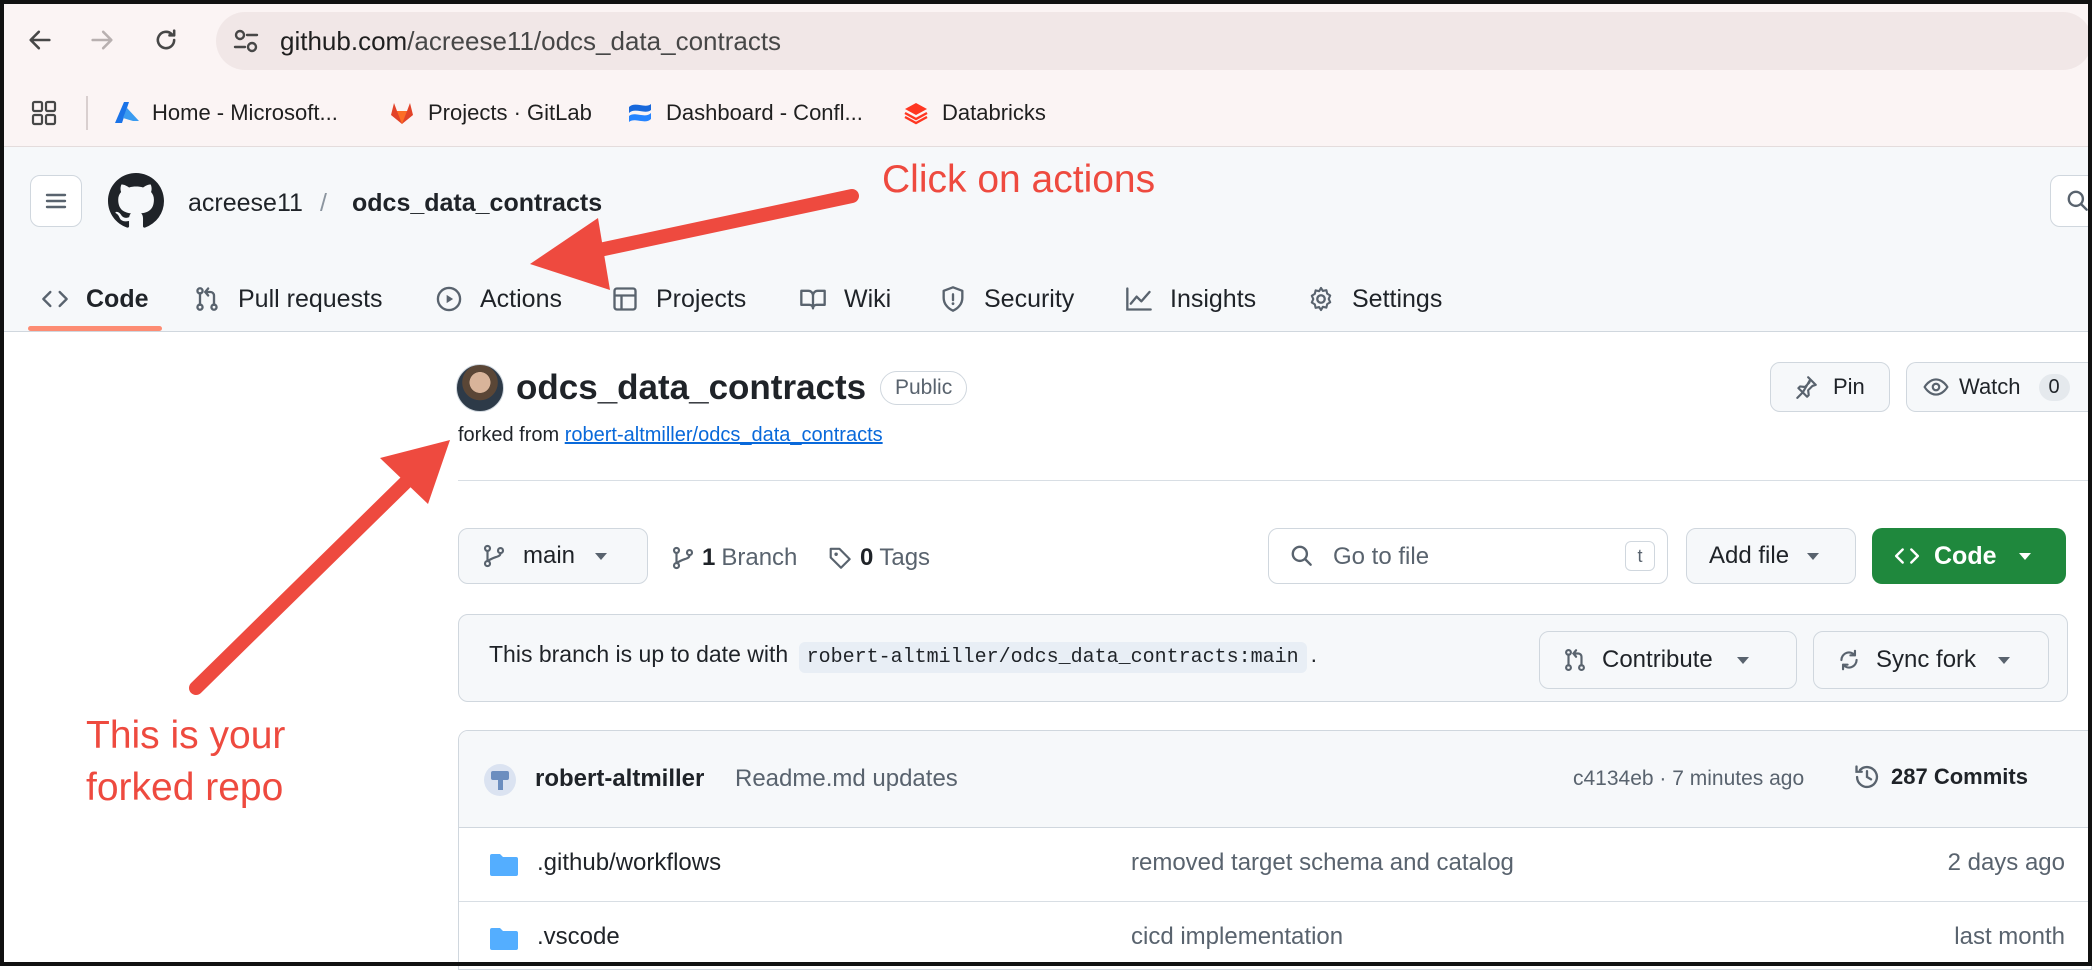 Image resolution: width=2092 pixels, height=970 pixels. I want to click on section-divider, so click(1275, 480).